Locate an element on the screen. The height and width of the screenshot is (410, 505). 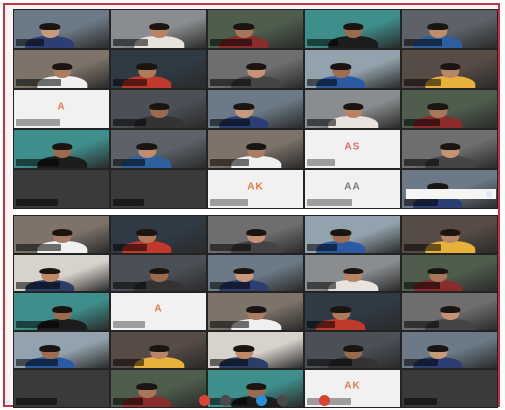
avatar-tile: AS is located at coordinates (352, 149).